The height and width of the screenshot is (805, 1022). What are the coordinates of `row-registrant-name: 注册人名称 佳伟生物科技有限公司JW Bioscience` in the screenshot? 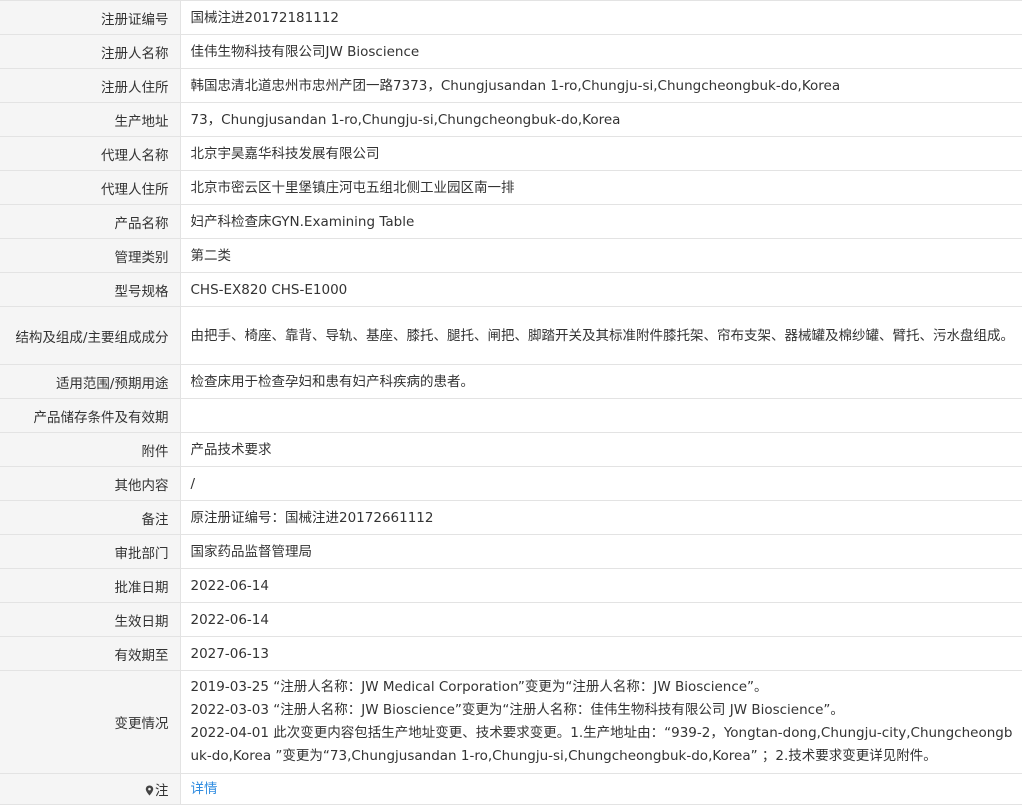 It's located at (511, 51).